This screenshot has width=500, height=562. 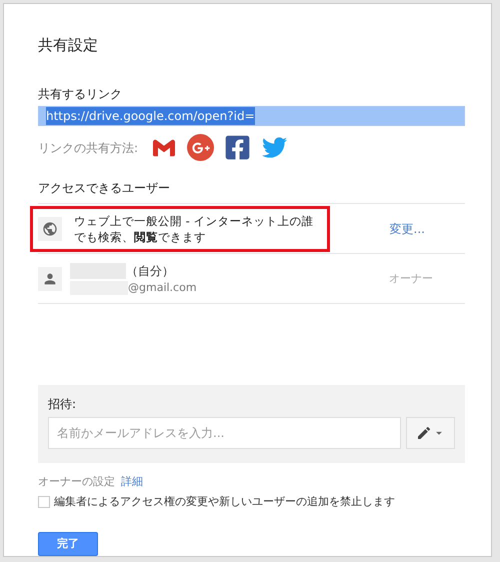 What do you see at coordinates (132, 482) in the screenshot?
I see `details-link: 詳細` at bounding box center [132, 482].